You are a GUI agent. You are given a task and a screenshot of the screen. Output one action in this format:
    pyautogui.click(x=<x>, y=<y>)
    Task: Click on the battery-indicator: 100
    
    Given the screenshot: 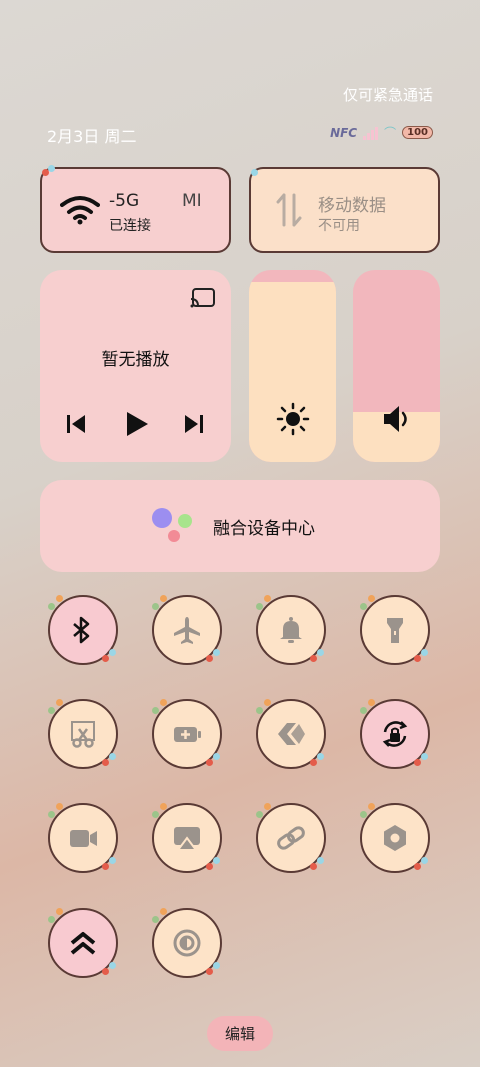 What is the action you would take?
    pyautogui.click(x=417, y=132)
    